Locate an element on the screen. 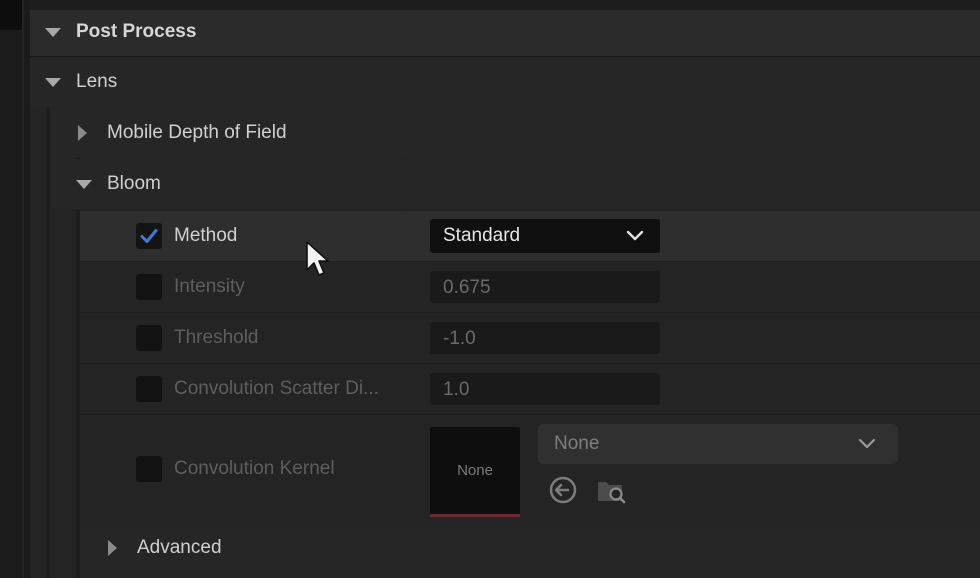 This screenshot has width=980, height=578. override-checkbox-convolution-scatter is located at coordinates (149, 389).